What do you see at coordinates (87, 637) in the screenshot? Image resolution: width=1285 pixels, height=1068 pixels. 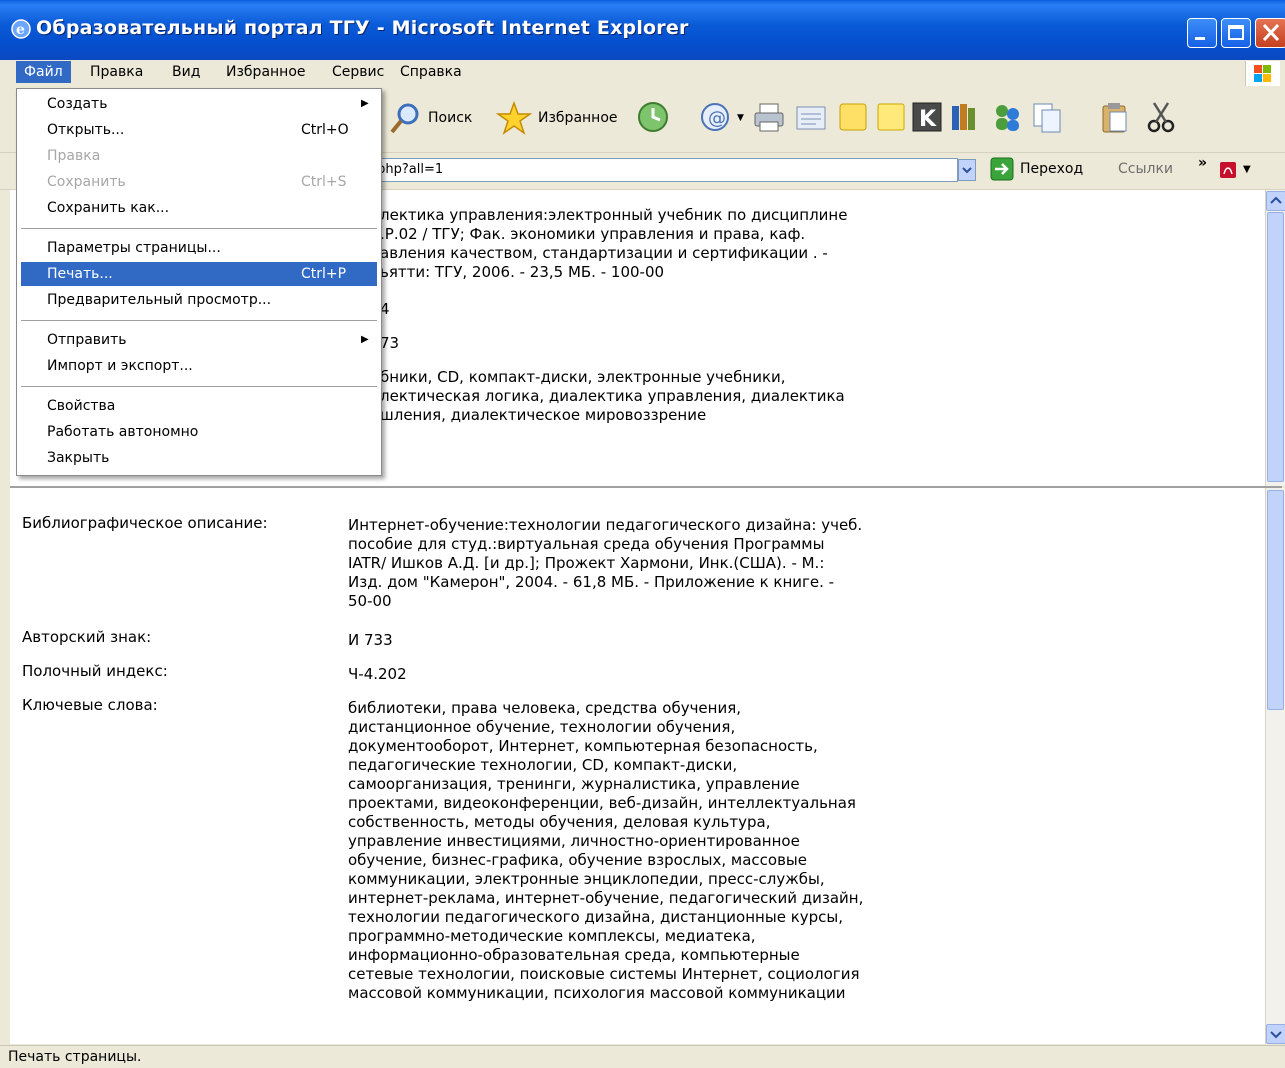 I see `author-sign-label: Авторский знак:` at bounding box center [87, 637].